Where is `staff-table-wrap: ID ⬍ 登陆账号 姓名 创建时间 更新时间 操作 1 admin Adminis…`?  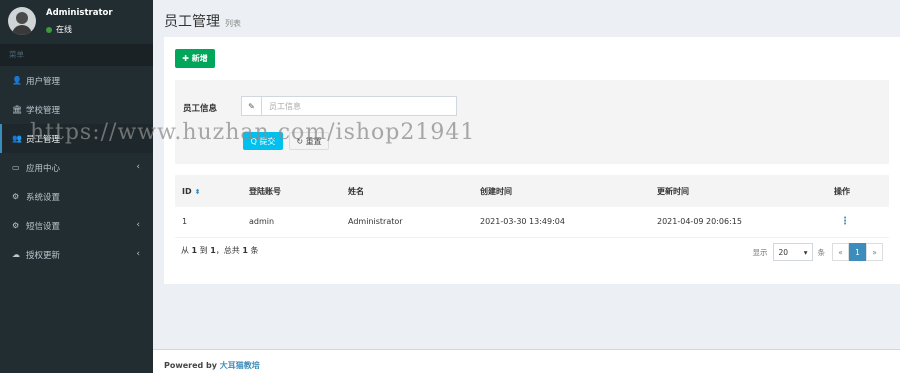
staff-table-wrap: ID ⬍ 登陆账号 姓名 创建时间 更新时间 操作 1 admin Adminis… is located at coordinates (532, 206).